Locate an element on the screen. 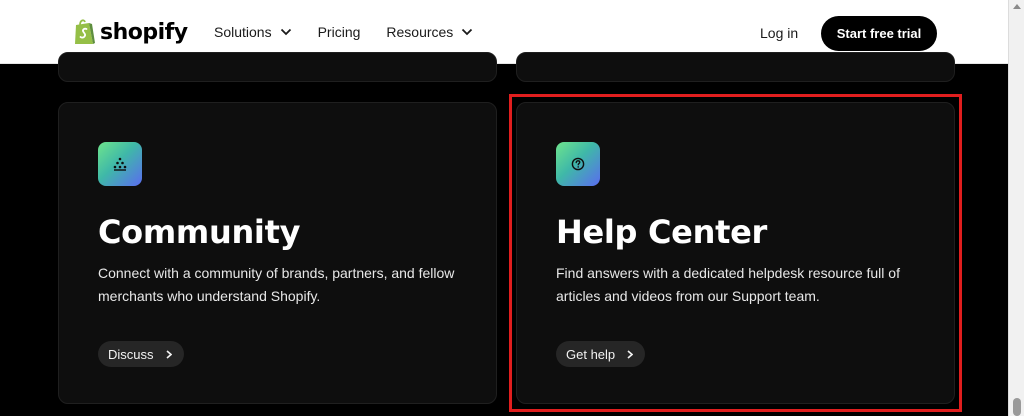 This screenshot has height=416, width=1024. community-title: Community is located at coordinates (199, 232).